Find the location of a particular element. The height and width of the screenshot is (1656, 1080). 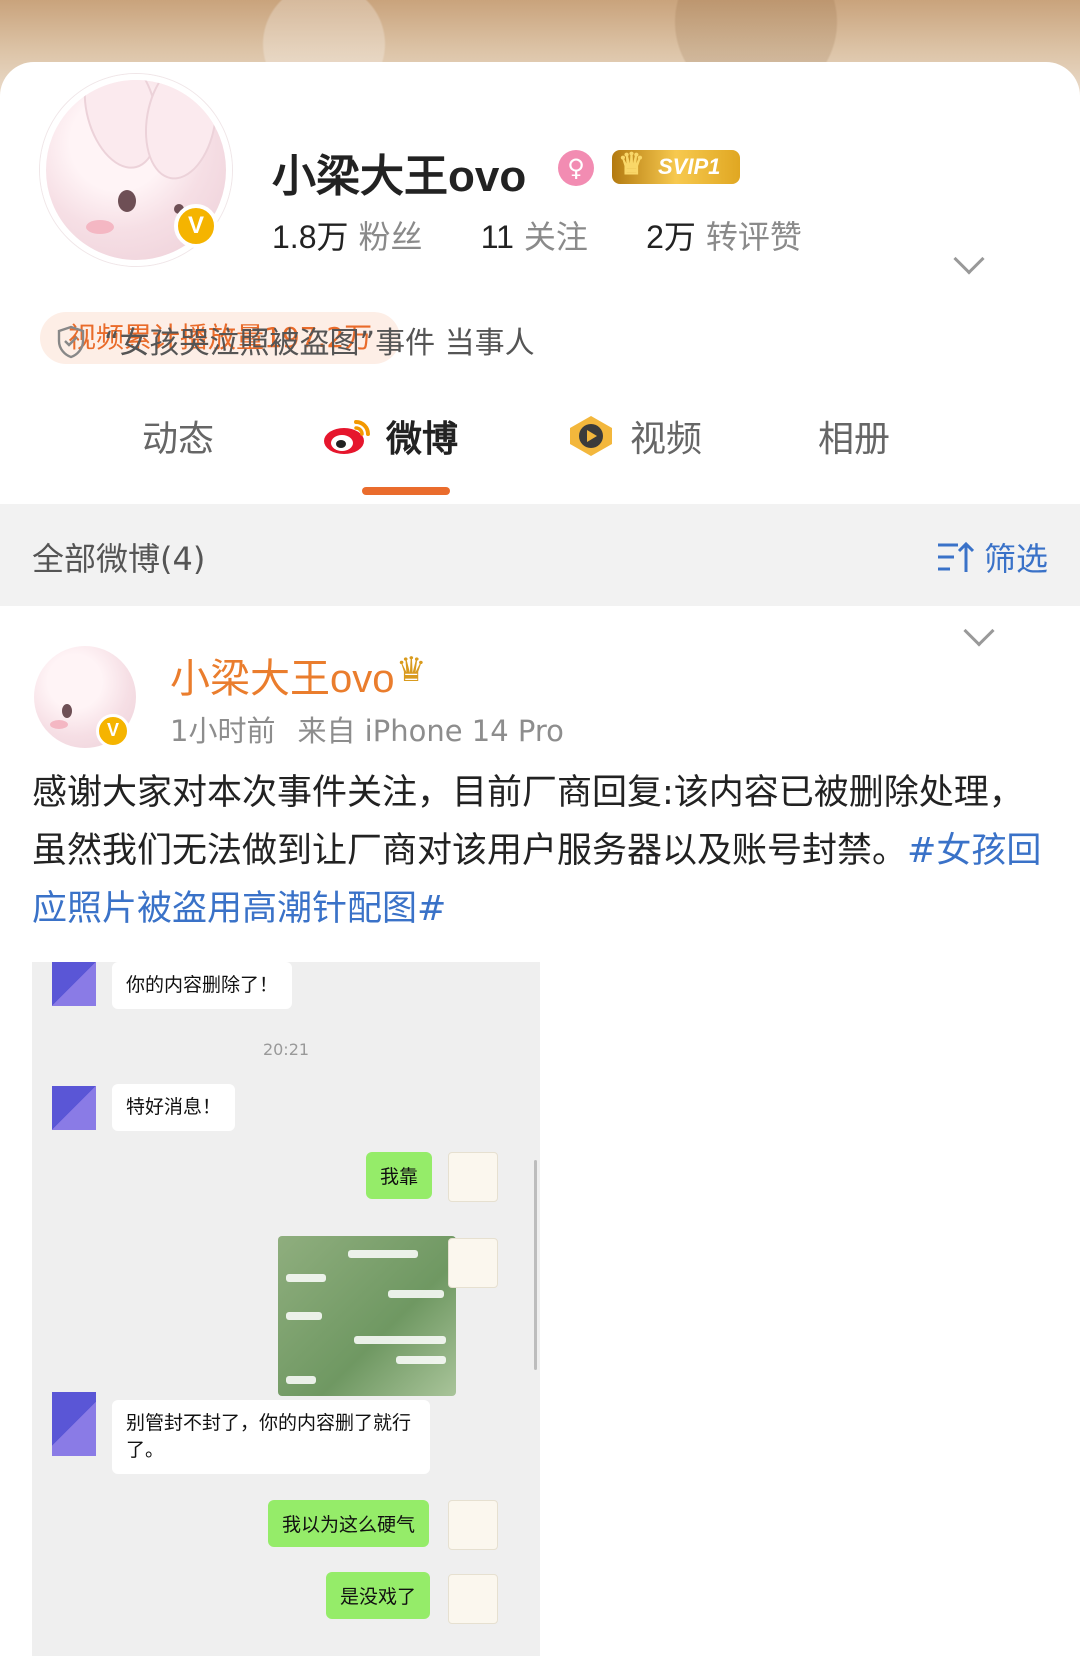

post-menu-chevron-icon is located at coordinates (979, 631).